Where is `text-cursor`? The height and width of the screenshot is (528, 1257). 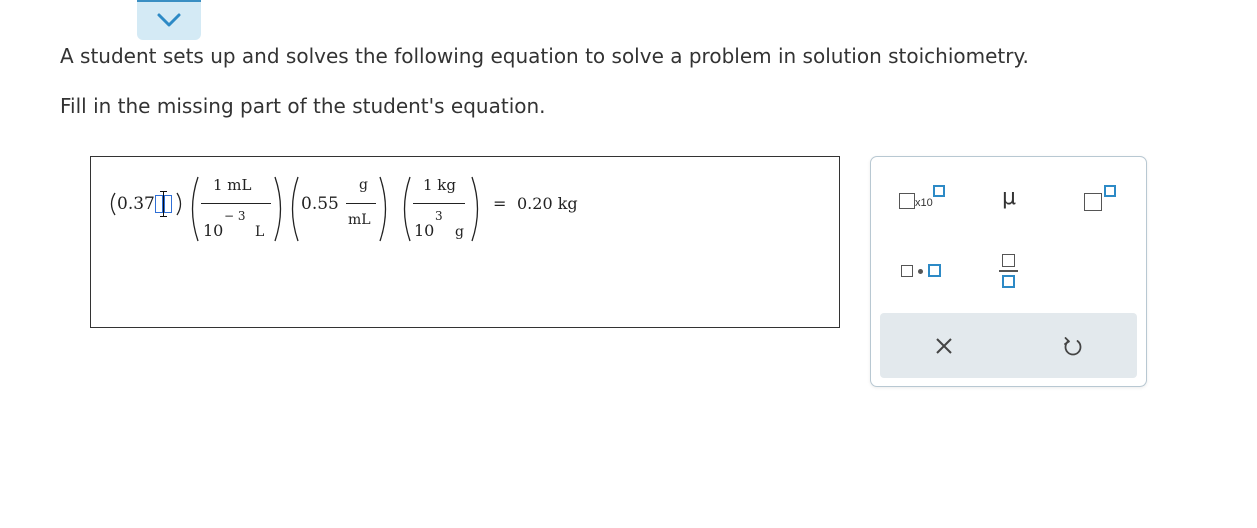
text-cursor is located at coordinates (163, 204).